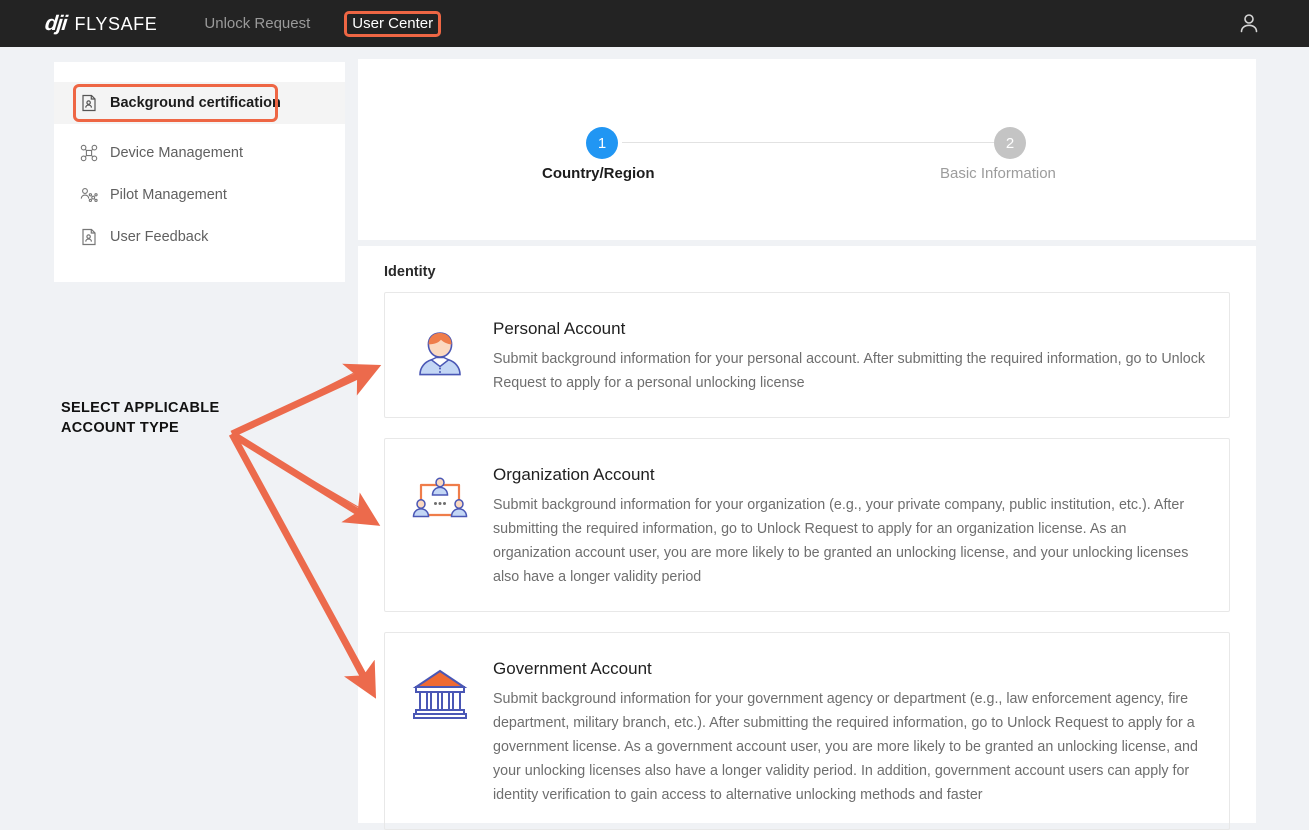 Image resolution: width=1309 pixels, height=830 pixels. Describe the element at coordinates (598, 173) in the screenshot. I see `step-1-label: Country/Region` at that location.